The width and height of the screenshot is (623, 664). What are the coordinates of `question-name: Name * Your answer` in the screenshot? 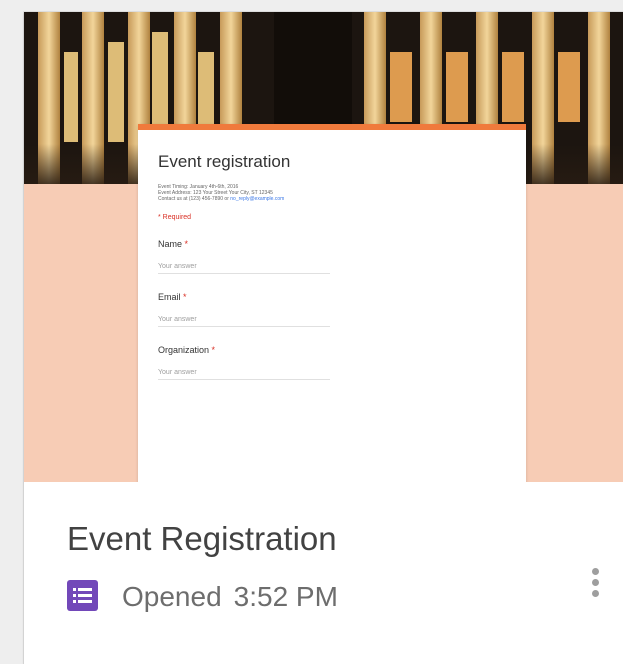 It's located at (332, 256).